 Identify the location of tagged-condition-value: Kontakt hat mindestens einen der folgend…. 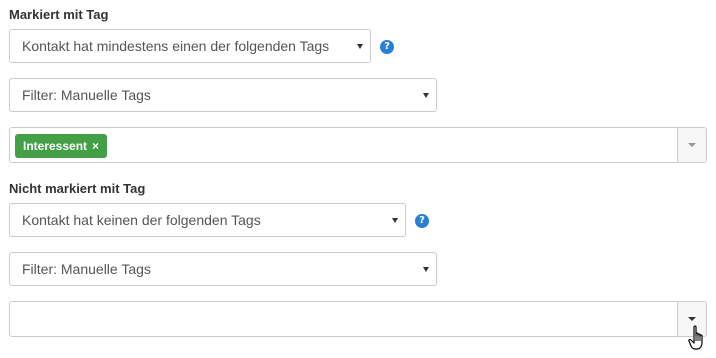
(176, 46).